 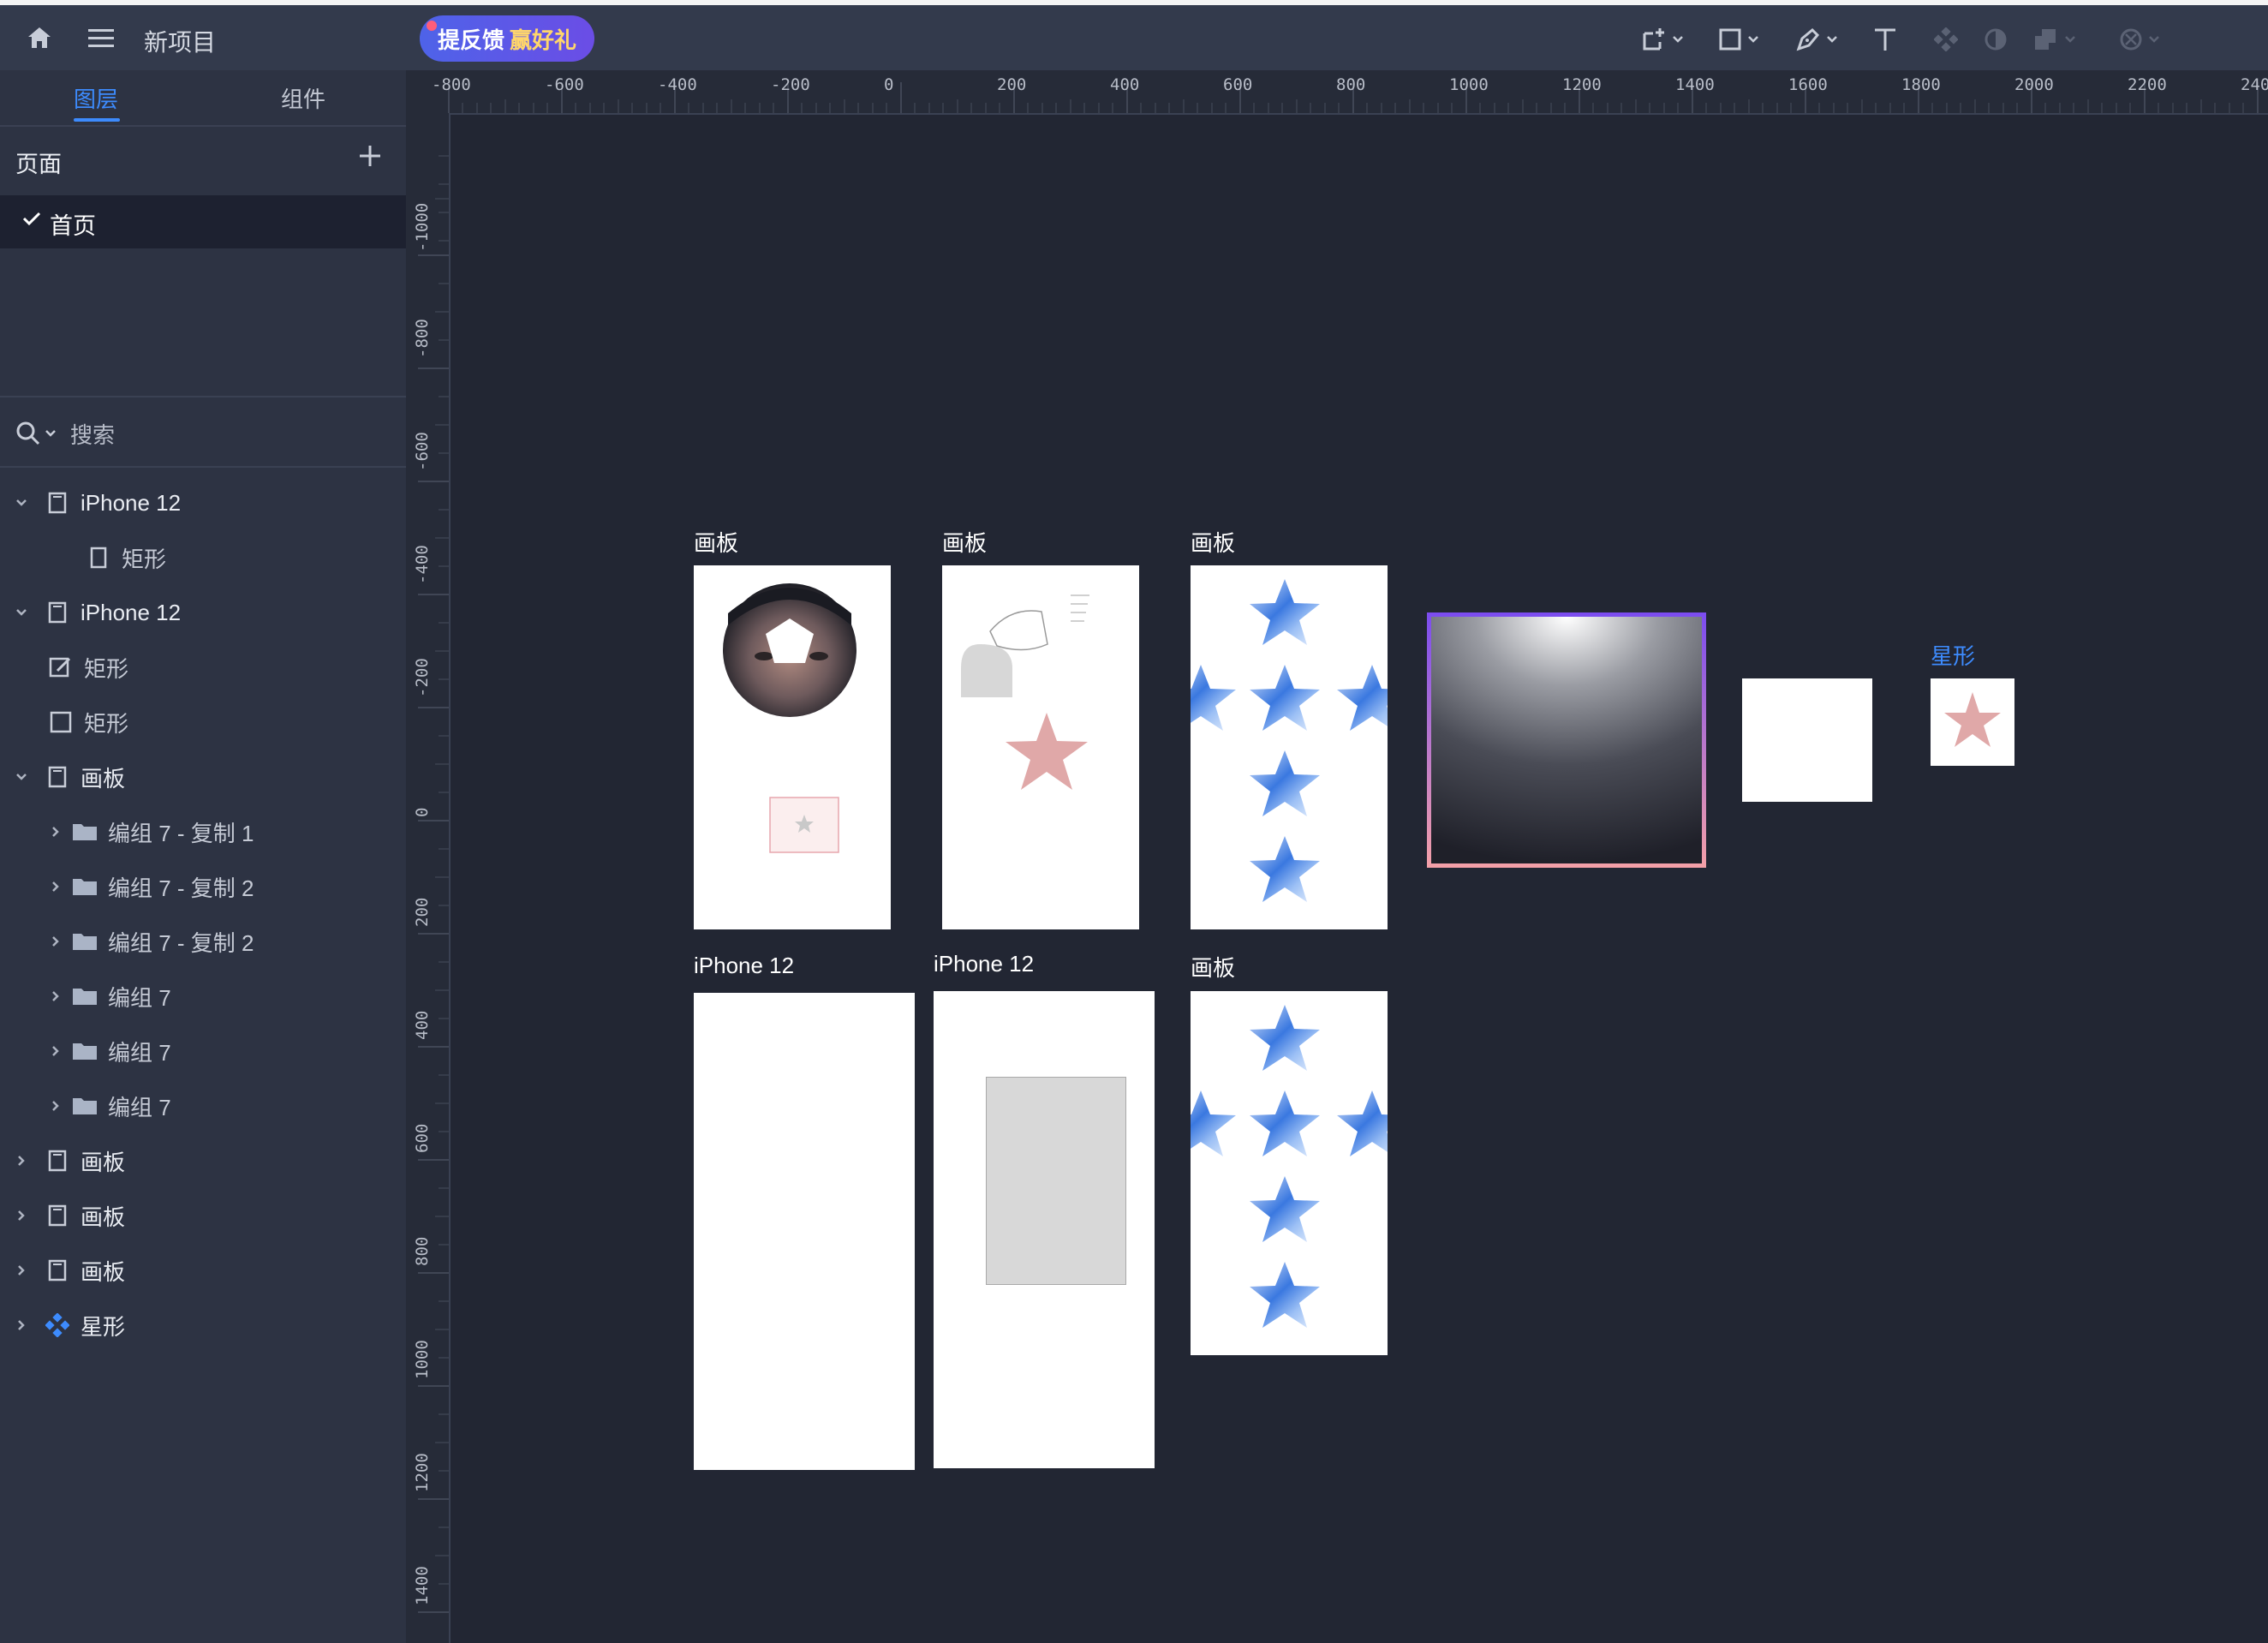 What do you see at coordinates (1946, 39) in the screenshot?
I see `component-tool` at bounding box center [1946, 39].